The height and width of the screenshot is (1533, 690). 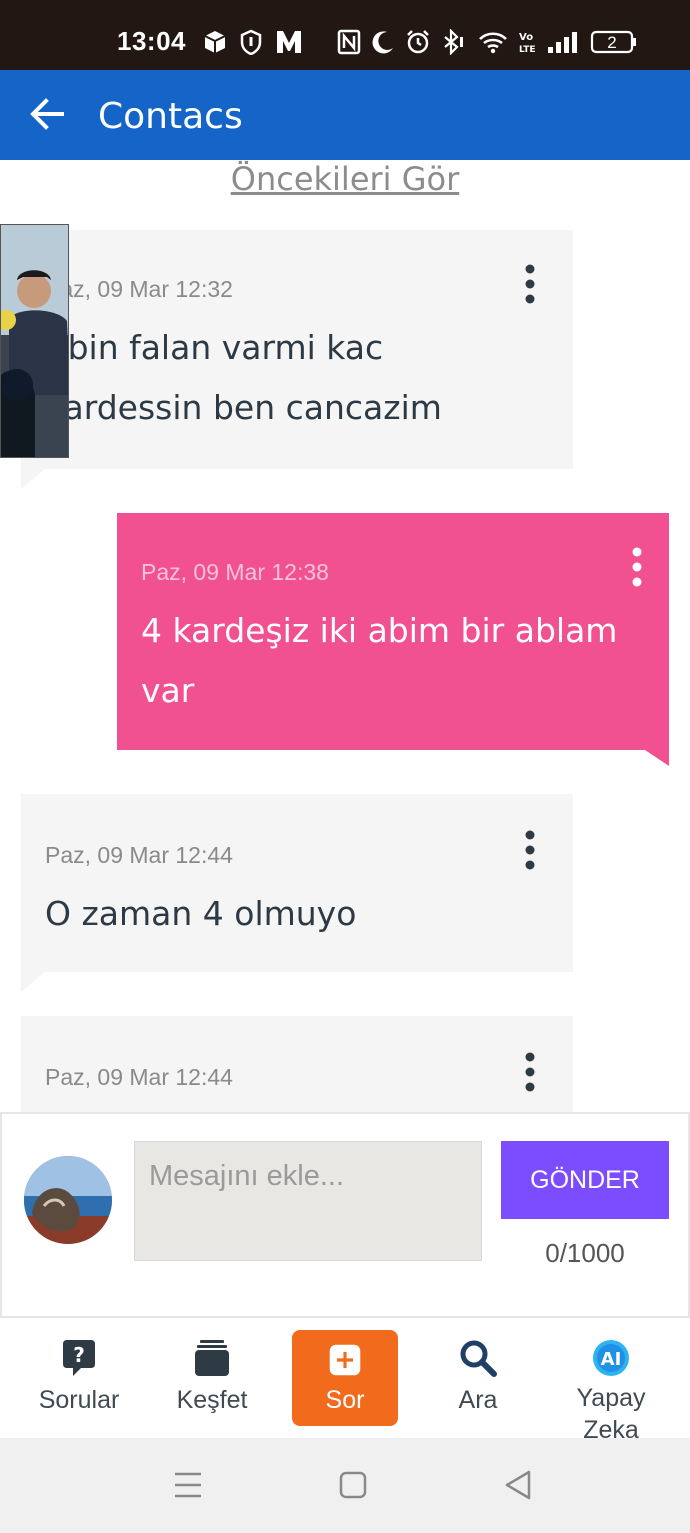 I want to click on bottom-navigation: ? Sorular Keşfet Sor Ara AI Yapay Zeka, so click(x=345, y=1378).